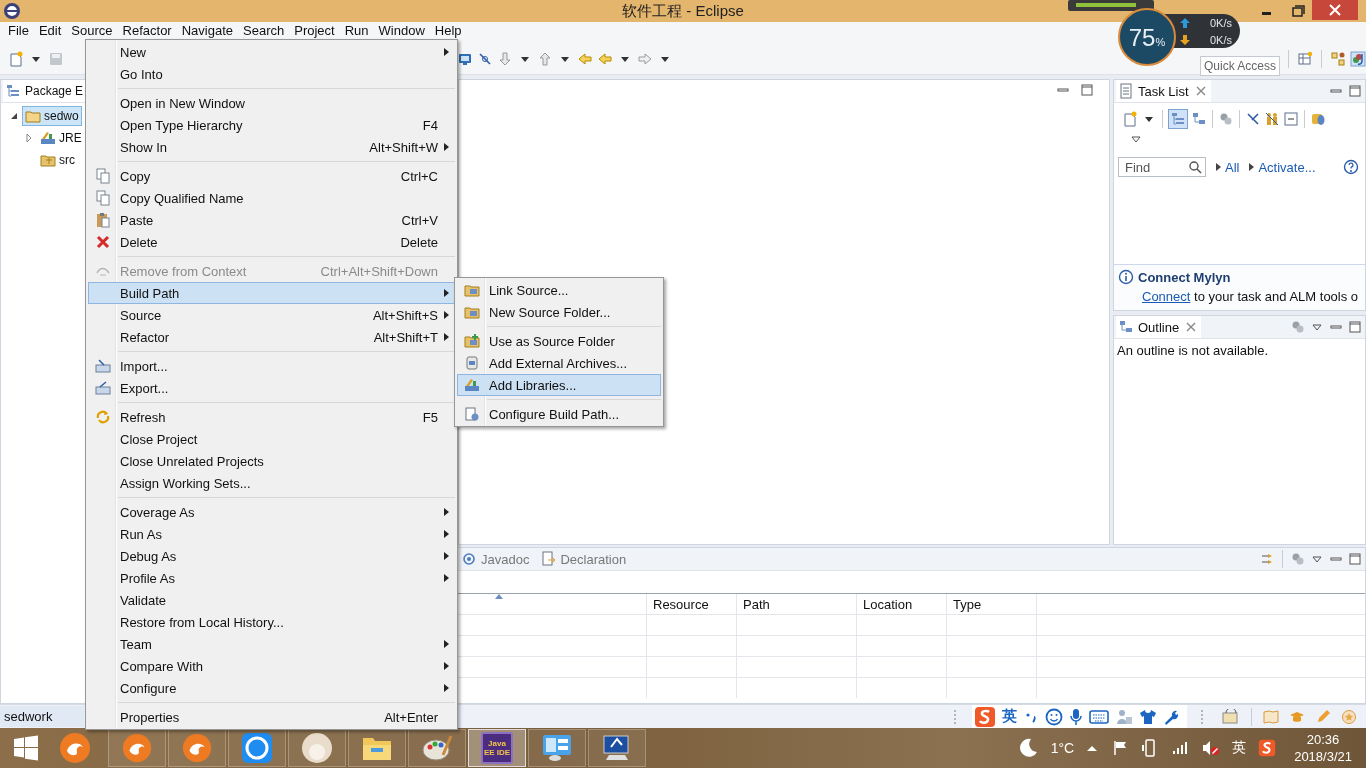 The height and width of the screenshot is (768, 1366). I want to click on menu-item: Close Unrelated Projects, so click(271, 461).